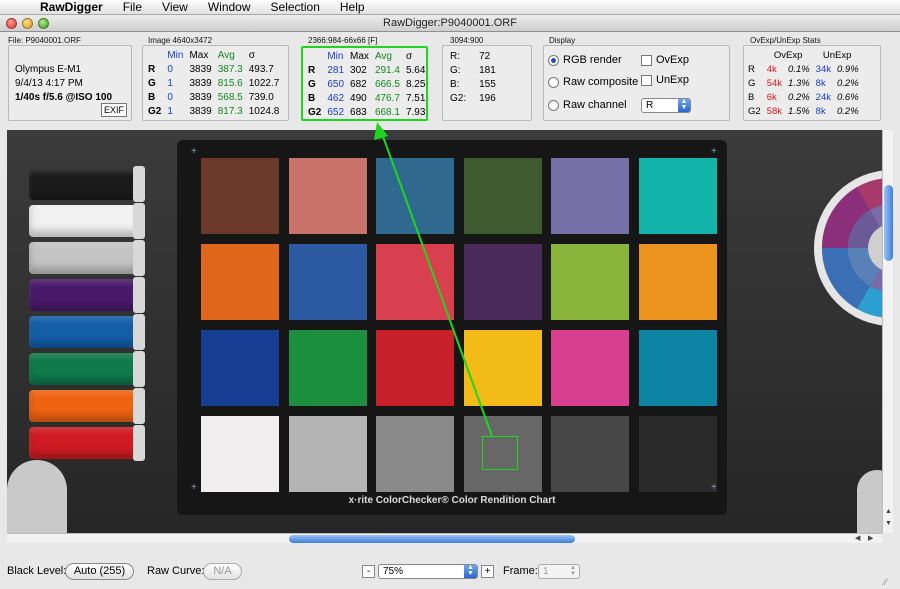 This screenshot has width=900, height=589. I want to click on scroll-down-icon: ▼, so click(888, 523).